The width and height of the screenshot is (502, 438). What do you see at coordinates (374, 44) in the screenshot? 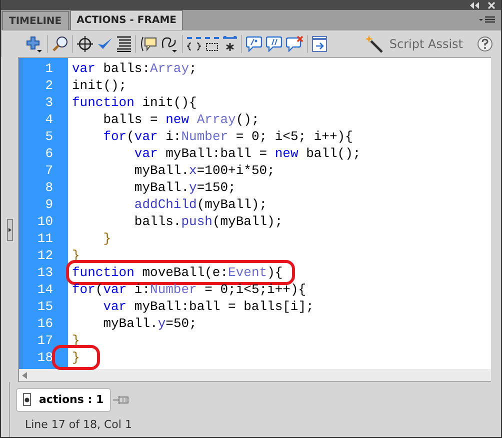
I see `magic-wand-icon` at bounding box center [374, 44].